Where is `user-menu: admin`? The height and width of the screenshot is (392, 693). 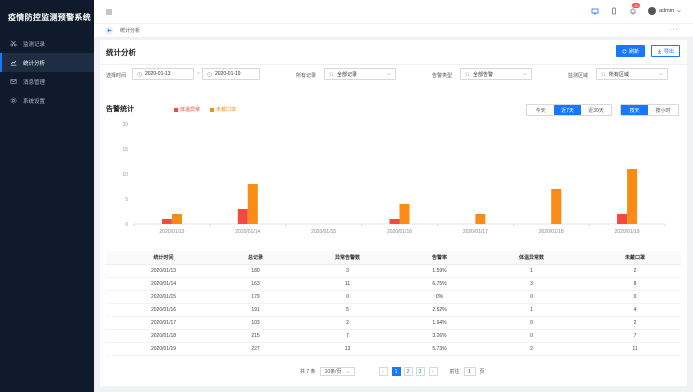
user-menu: admin is located at coordinates (664, 11).